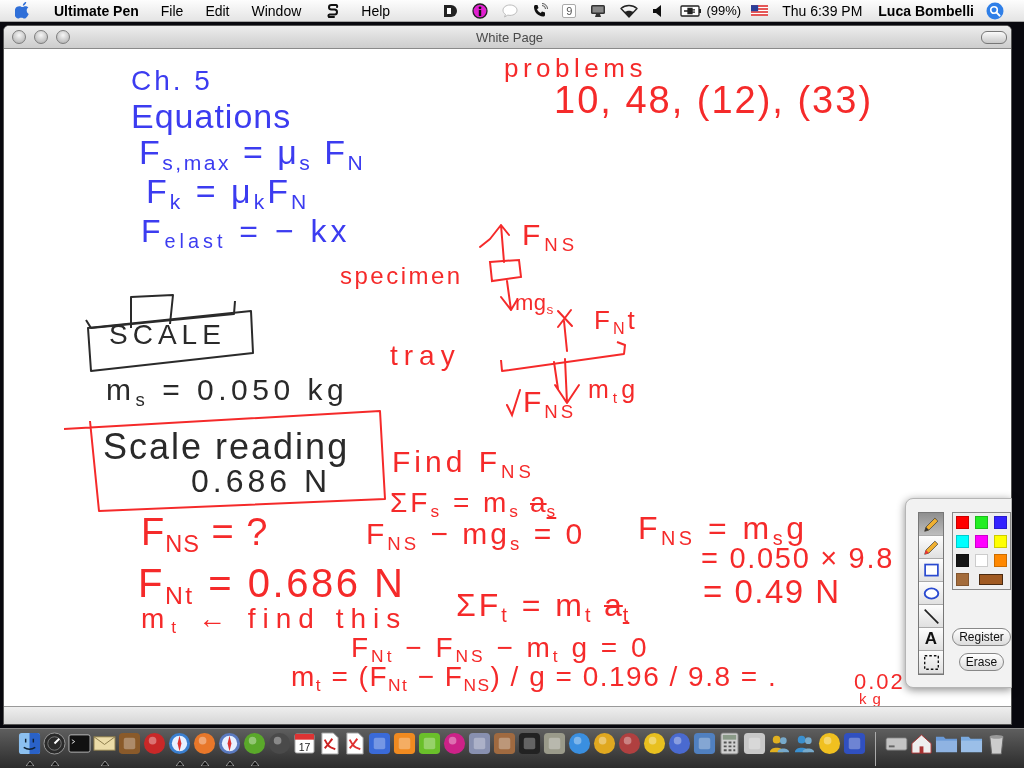 The height and width of the screenshot is (768, 1024). I want to click on rectangle-tool, so click(931, 570).